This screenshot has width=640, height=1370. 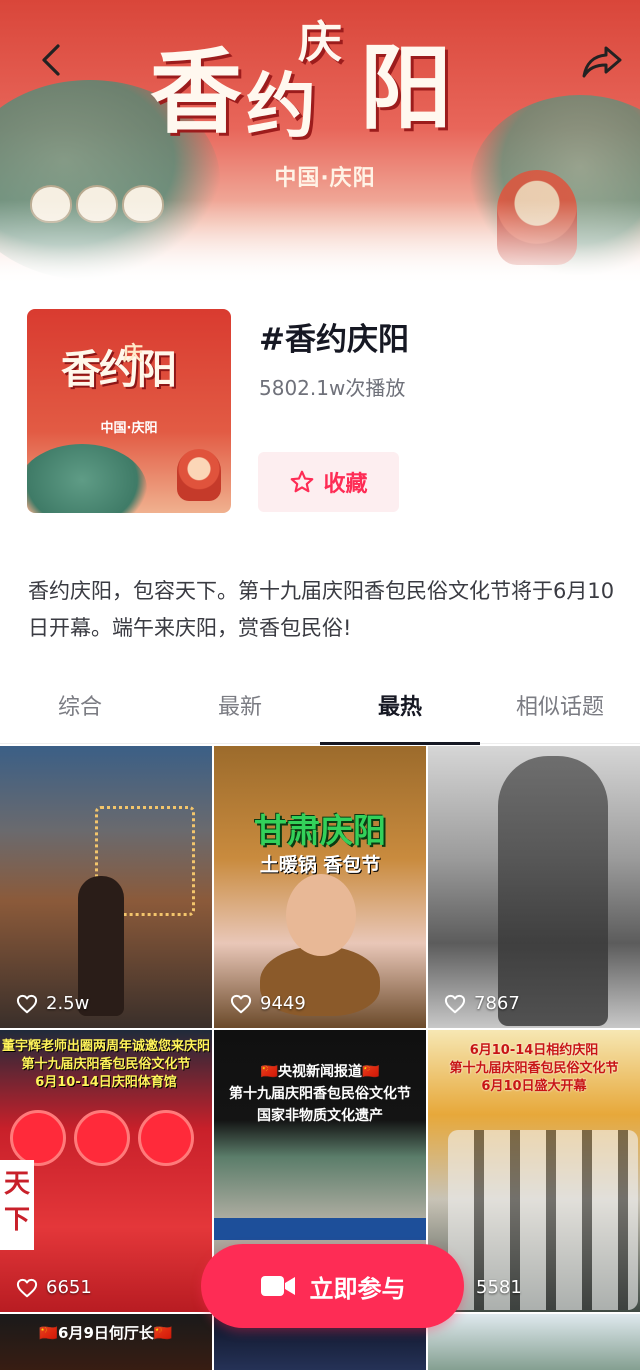 I want to click on video-caption: 6月10日盛大开幕, so click(x=534, y=1086).